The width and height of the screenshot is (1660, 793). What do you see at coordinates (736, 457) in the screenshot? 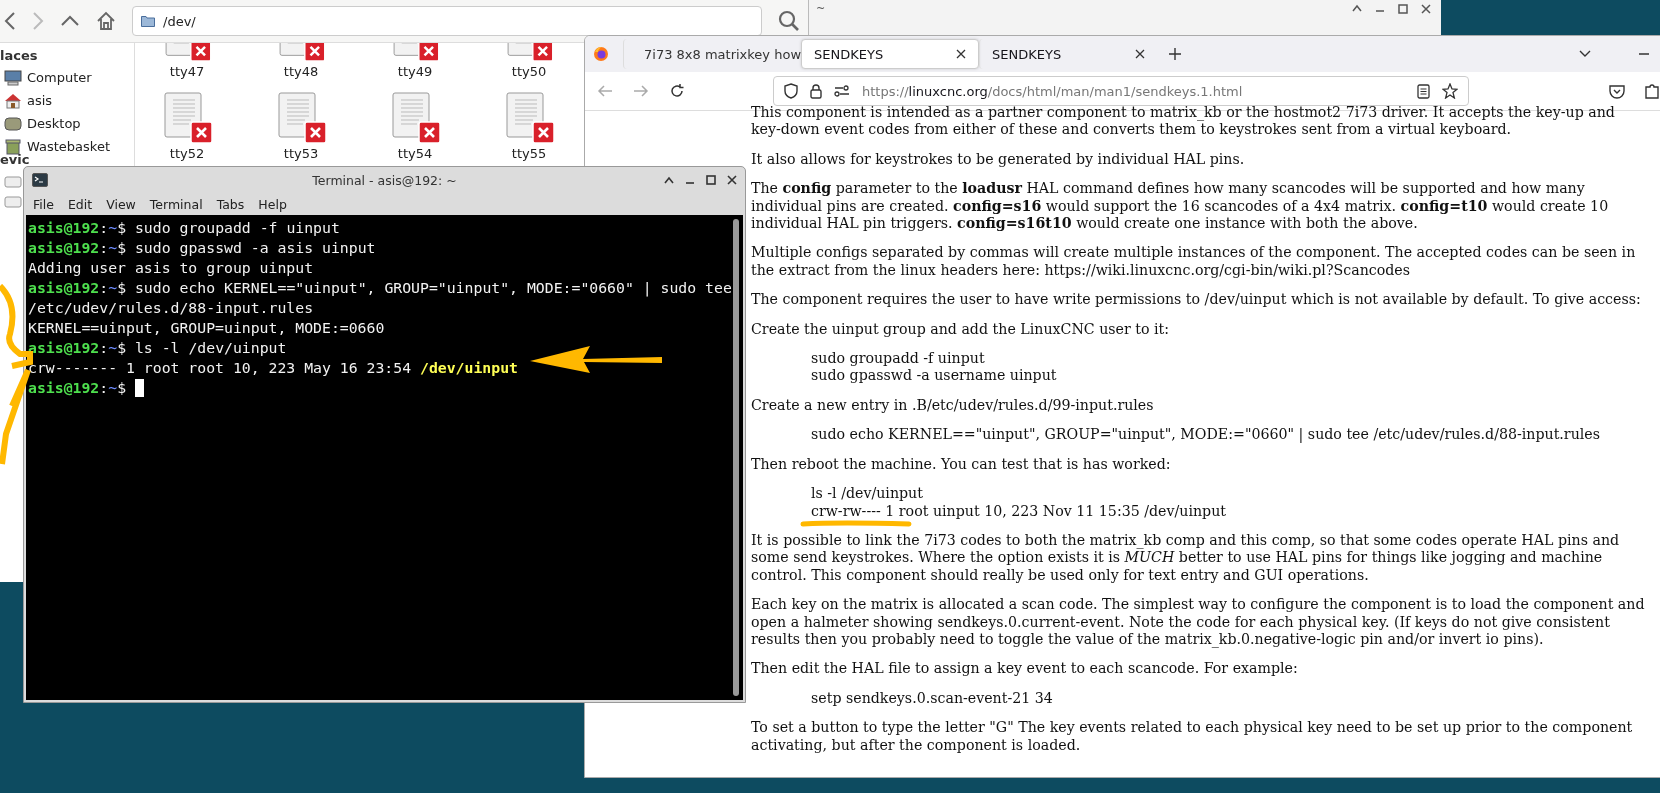
I see `scrollbar` at bounding box center [736, 457].